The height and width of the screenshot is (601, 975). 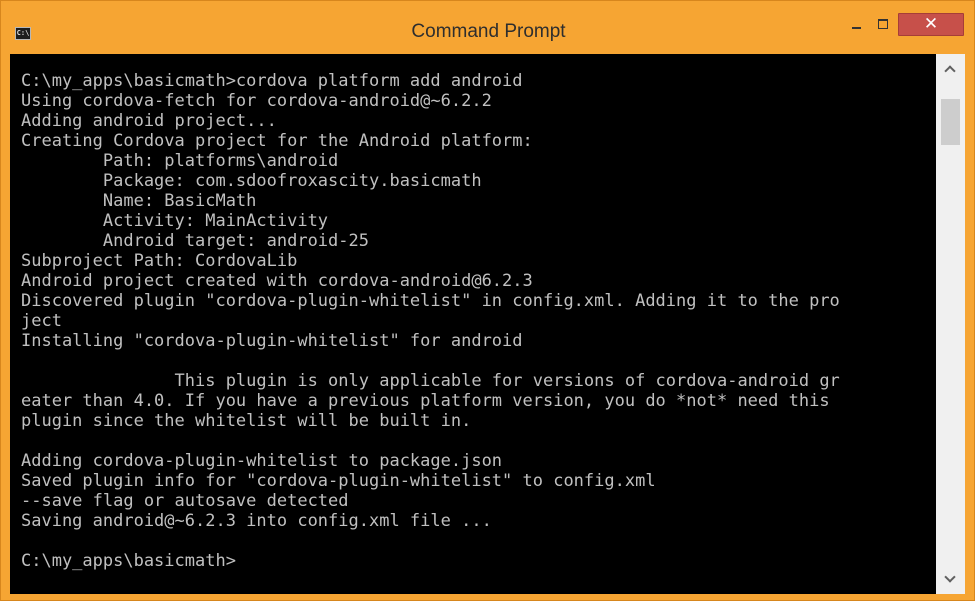 What do you see at coordinates (950, 122) in the screenshot?
I see `scroll-thumb` at bounding box center [950, 122].